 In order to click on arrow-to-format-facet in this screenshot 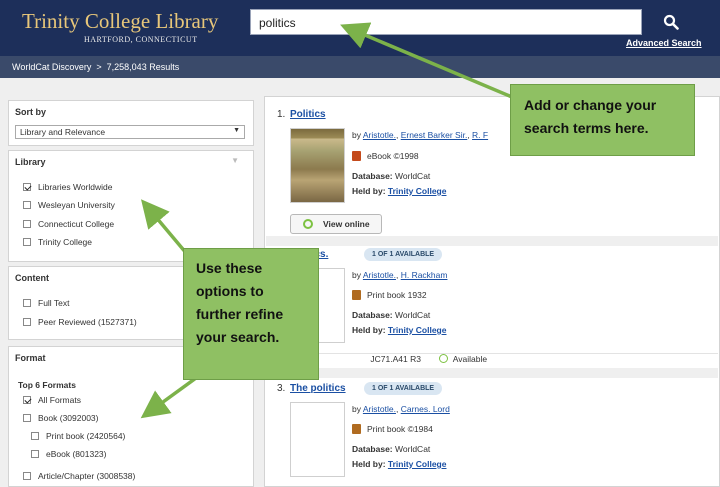, I will do `click(169, 397)`.